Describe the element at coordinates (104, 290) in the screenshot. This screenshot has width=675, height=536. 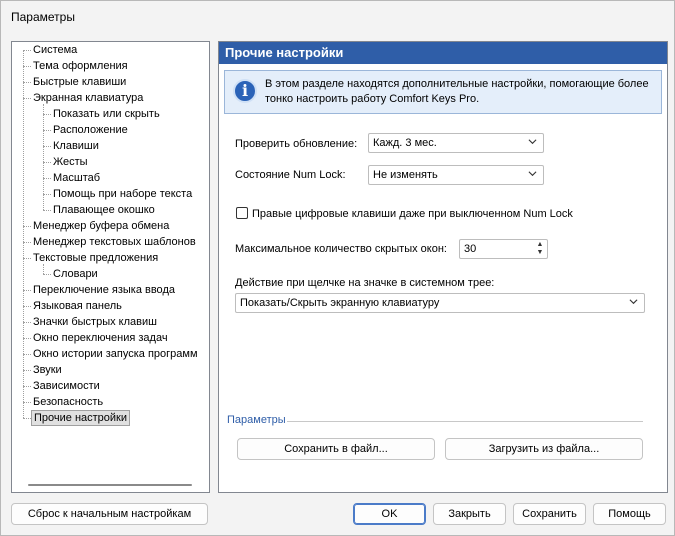
I see `tree-item: Переключение языка ввода` at that location.